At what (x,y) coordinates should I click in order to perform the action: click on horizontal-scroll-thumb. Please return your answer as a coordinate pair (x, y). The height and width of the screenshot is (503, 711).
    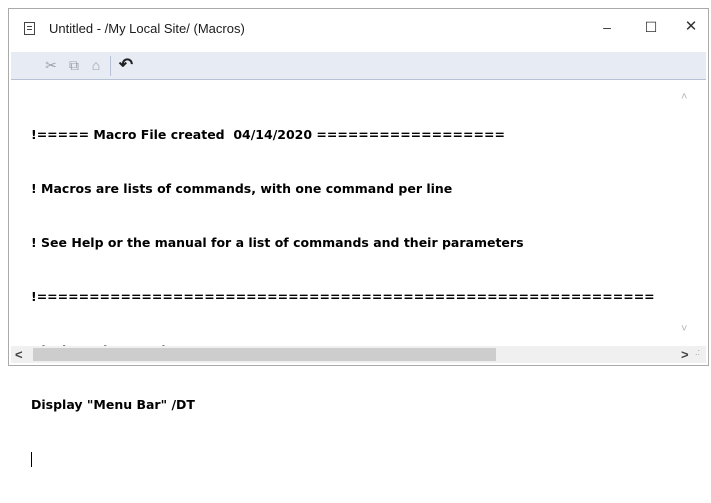
    Looking at the image, I should click on (264, 354).